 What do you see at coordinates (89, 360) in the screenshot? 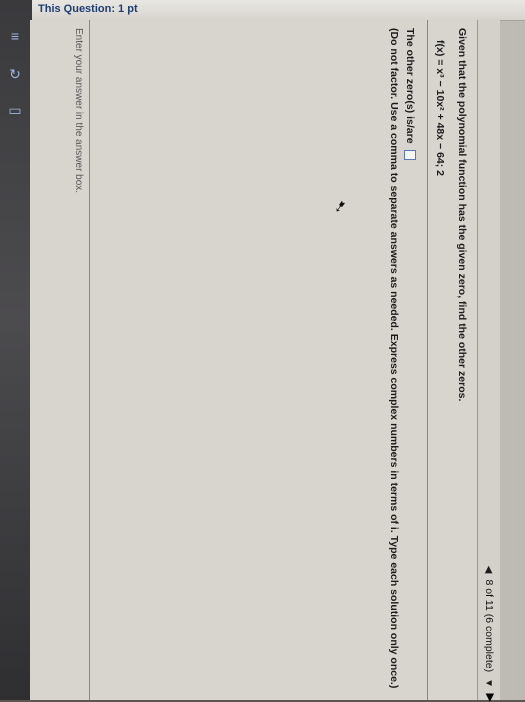
I see `footer-divider` at bounding box center [89, 360].